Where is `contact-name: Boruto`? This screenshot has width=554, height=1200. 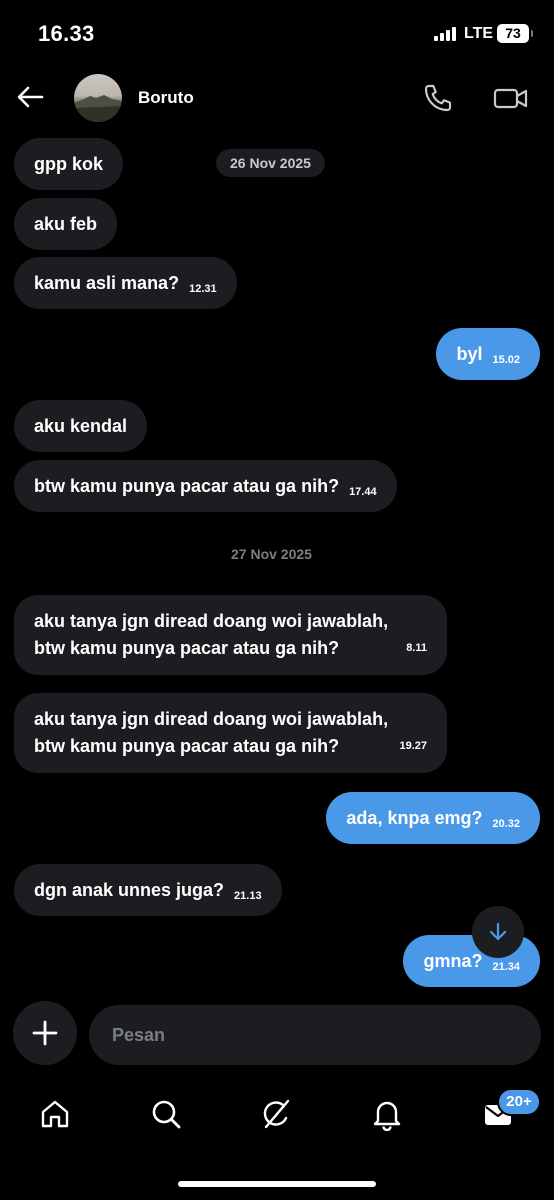 contact-name: Boruto is located at coordinates (166, 98).